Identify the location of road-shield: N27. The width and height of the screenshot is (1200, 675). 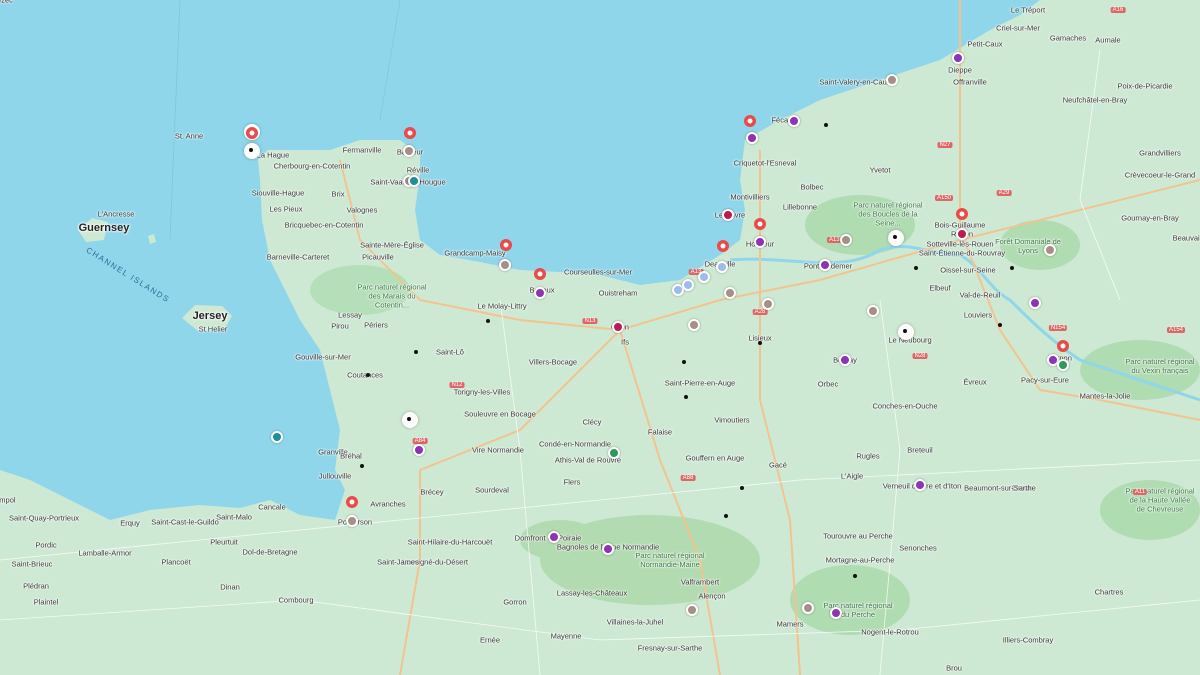
(945, 145).